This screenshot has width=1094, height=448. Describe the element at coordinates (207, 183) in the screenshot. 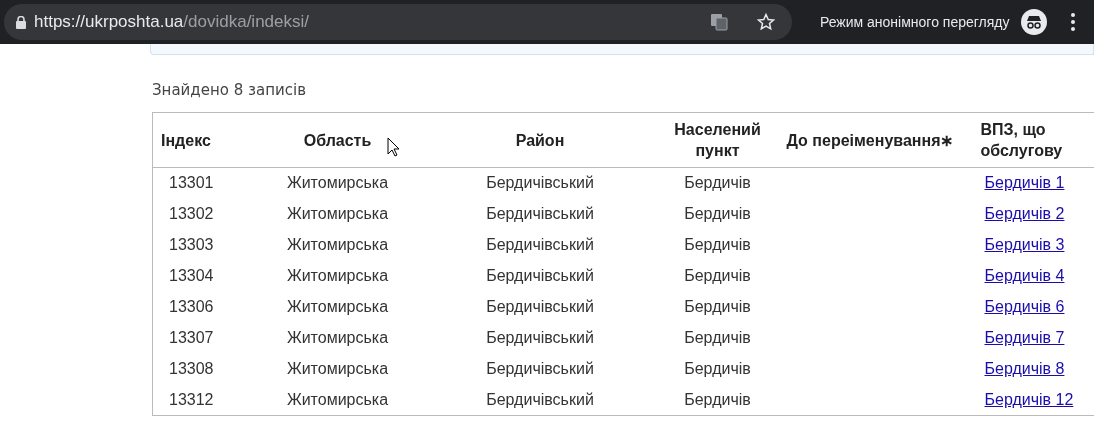

I see `table-cell: 13301` at that location.